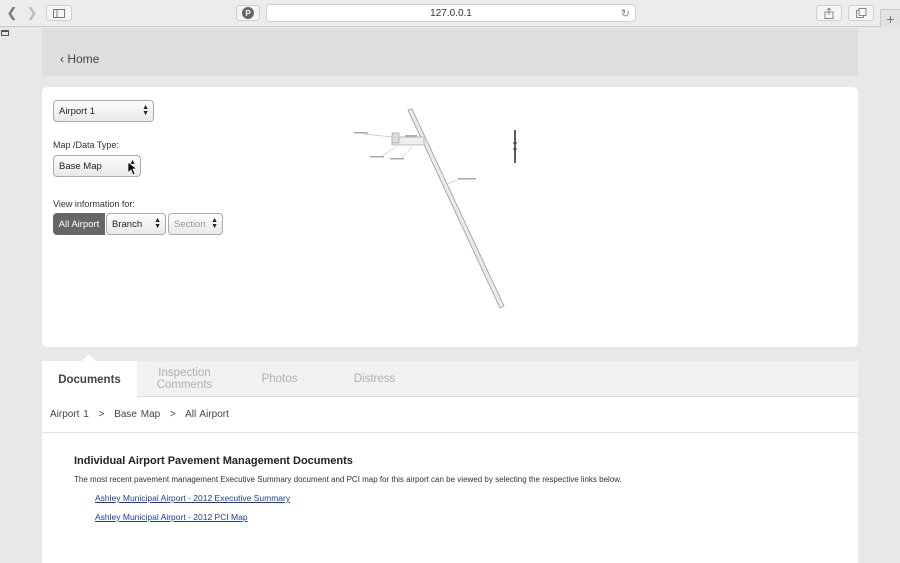 The width and height of the screenshot is (900, 563). Describe the element at coordinates (94, 204) in the screenshot. I see `view-info-label: View information for:` at that location.